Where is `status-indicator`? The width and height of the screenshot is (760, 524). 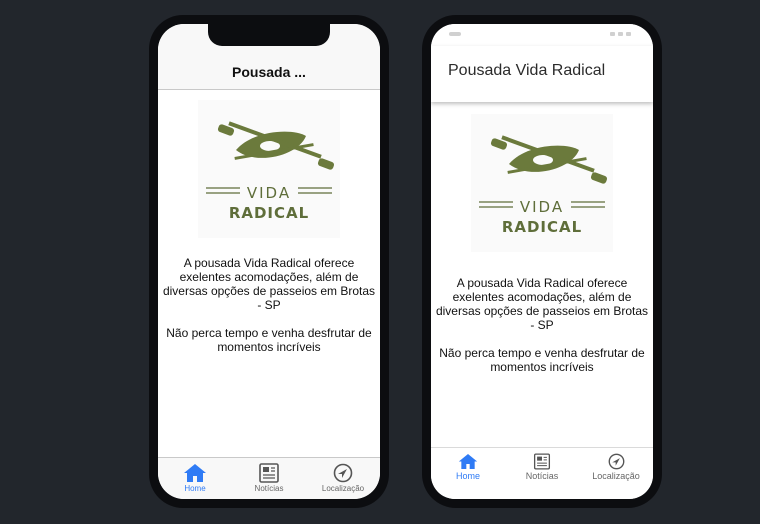
status-indicator is located at coordinates (455, 34).